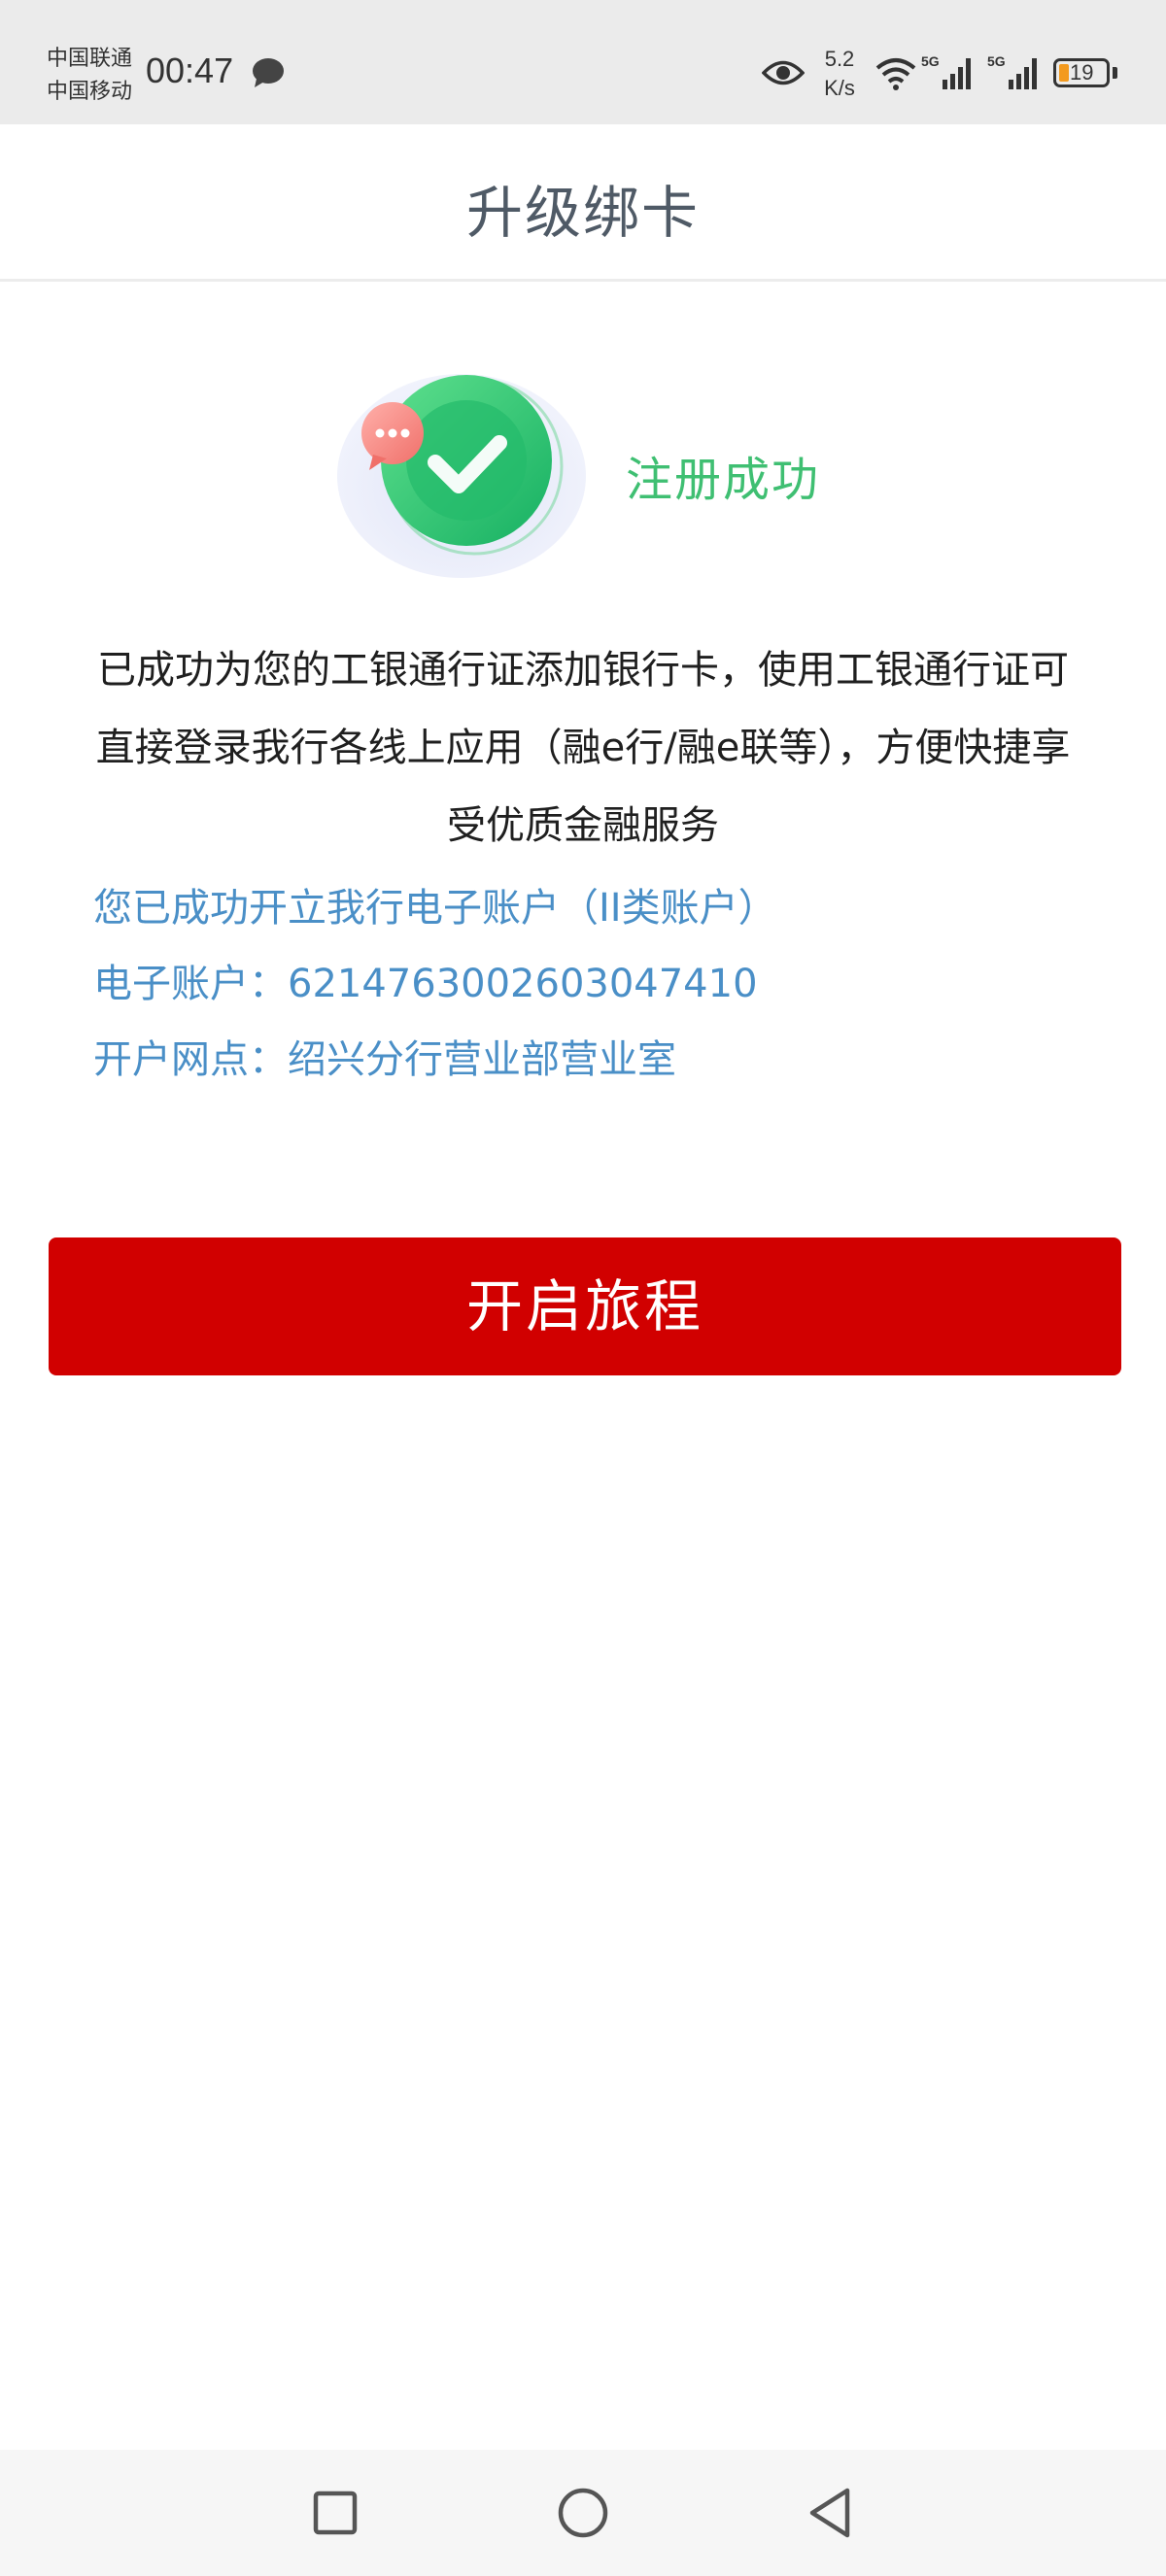 The image size is (1166, 2576). Describe the element at coordinates (90, 92) in the screenshot. I see `carrier-2: 中国移动` at that location.